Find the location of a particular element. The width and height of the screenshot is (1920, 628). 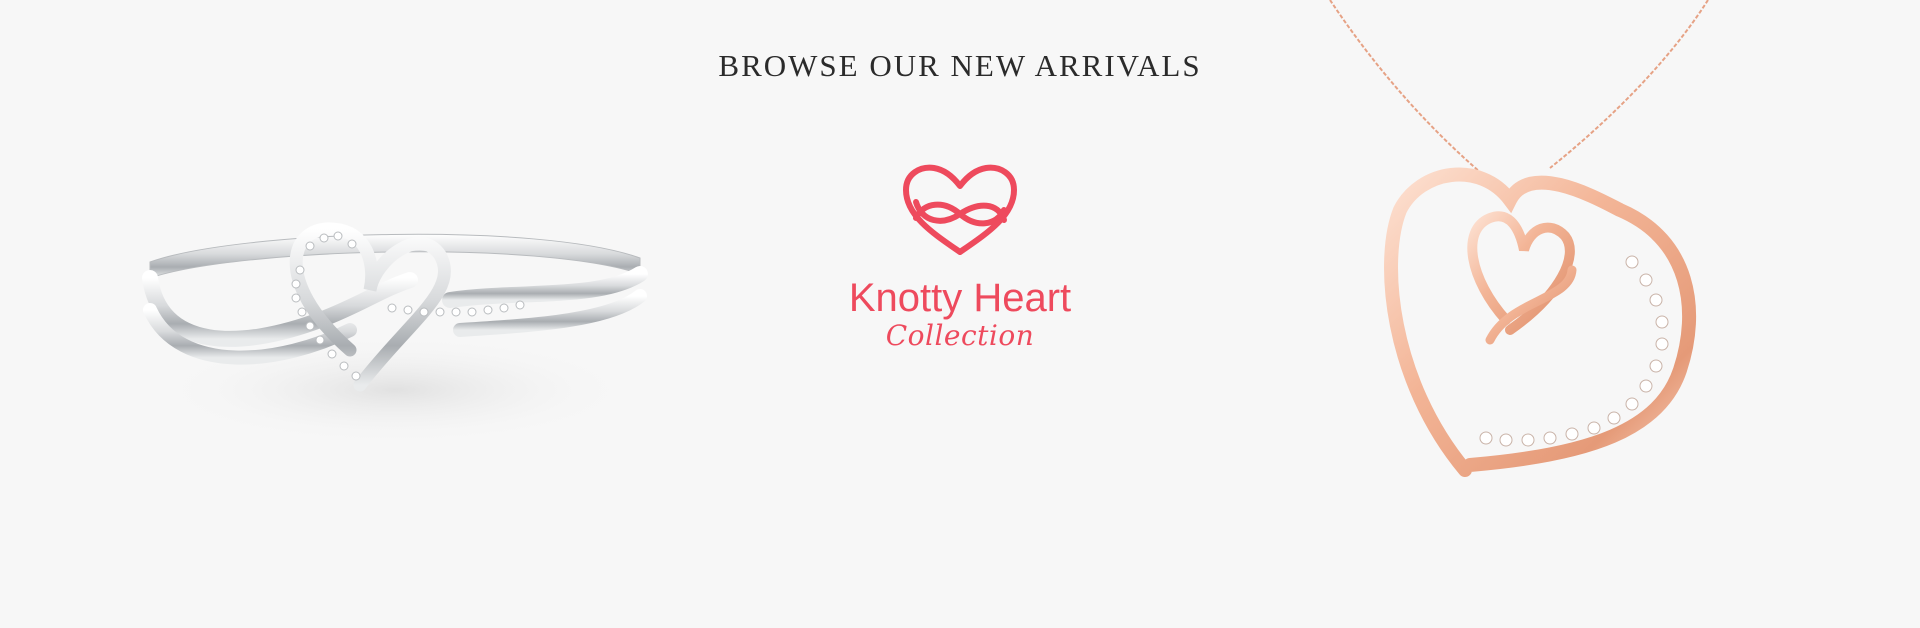

logo-title: Knotty Heart is located at coordinates (960, 298).